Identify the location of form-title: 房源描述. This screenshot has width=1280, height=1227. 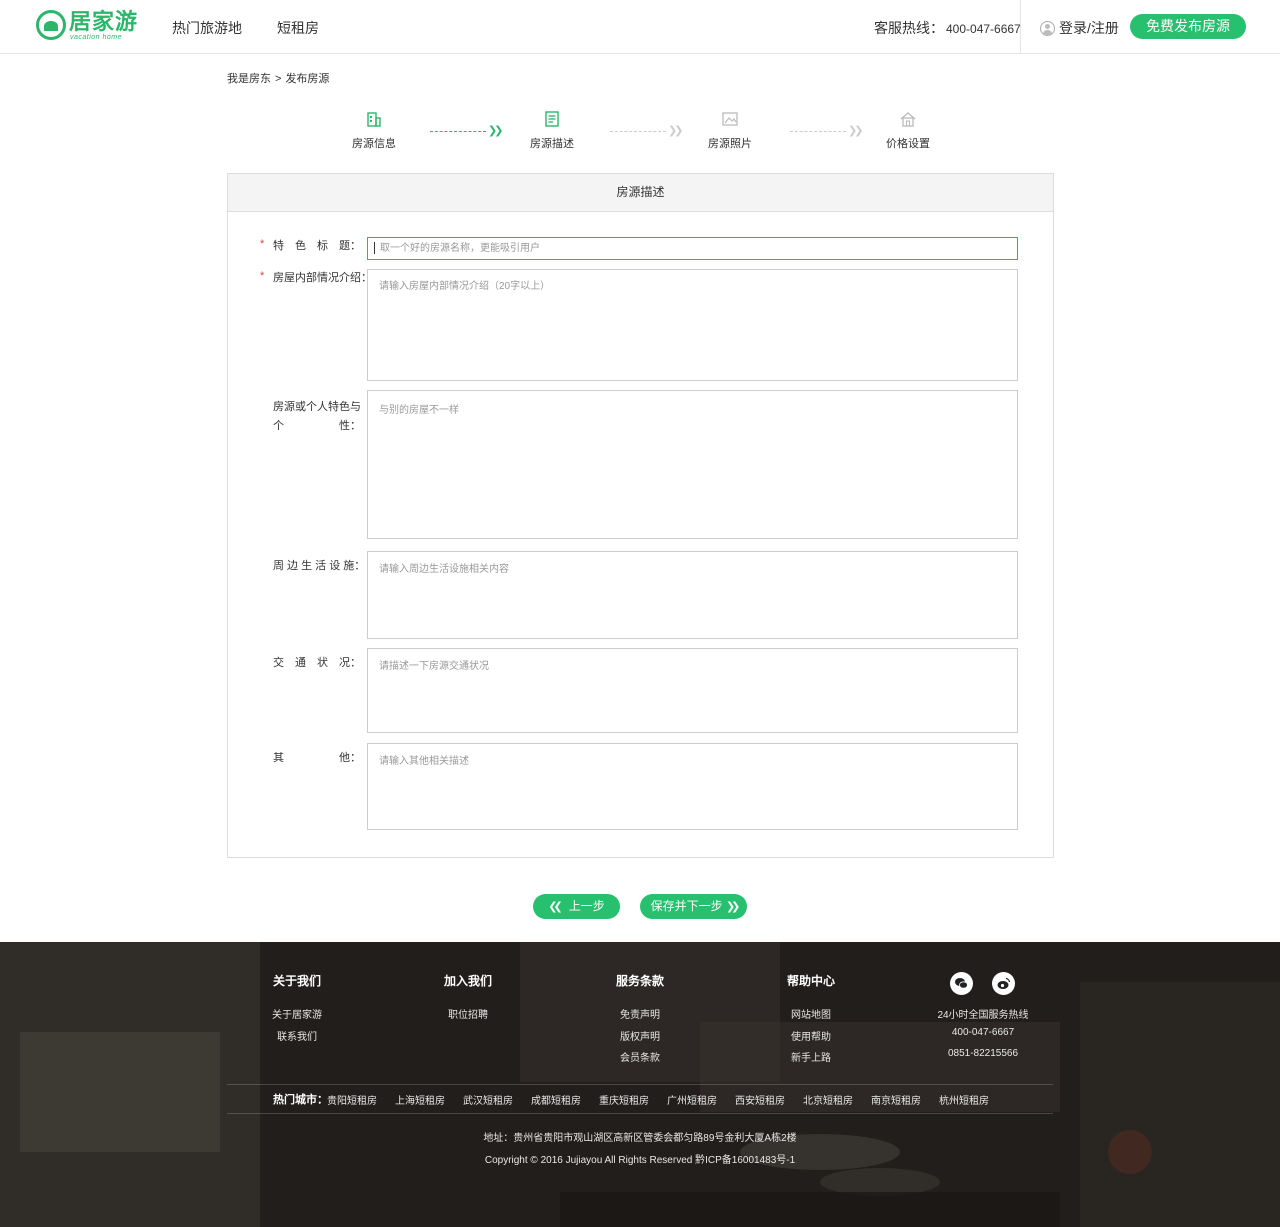
(640, 193).